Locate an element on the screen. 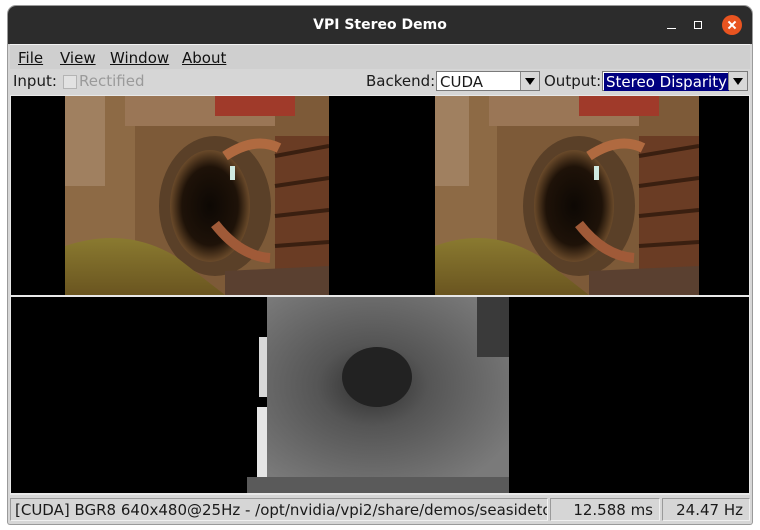 The width and height of the screenshot is (760, 530). backend-label: Backend: is located at coordinates (401, 81).